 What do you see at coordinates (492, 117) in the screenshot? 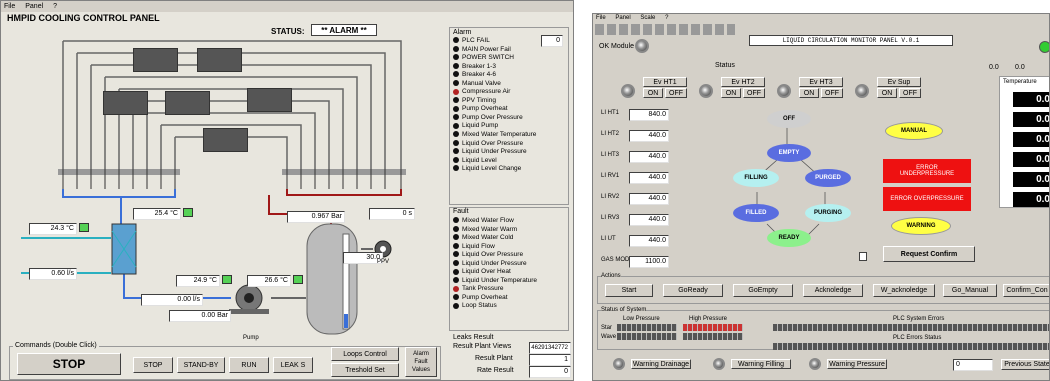
I see `alarm-text: Pump Over Pressure` at bounding box center [492, 117].